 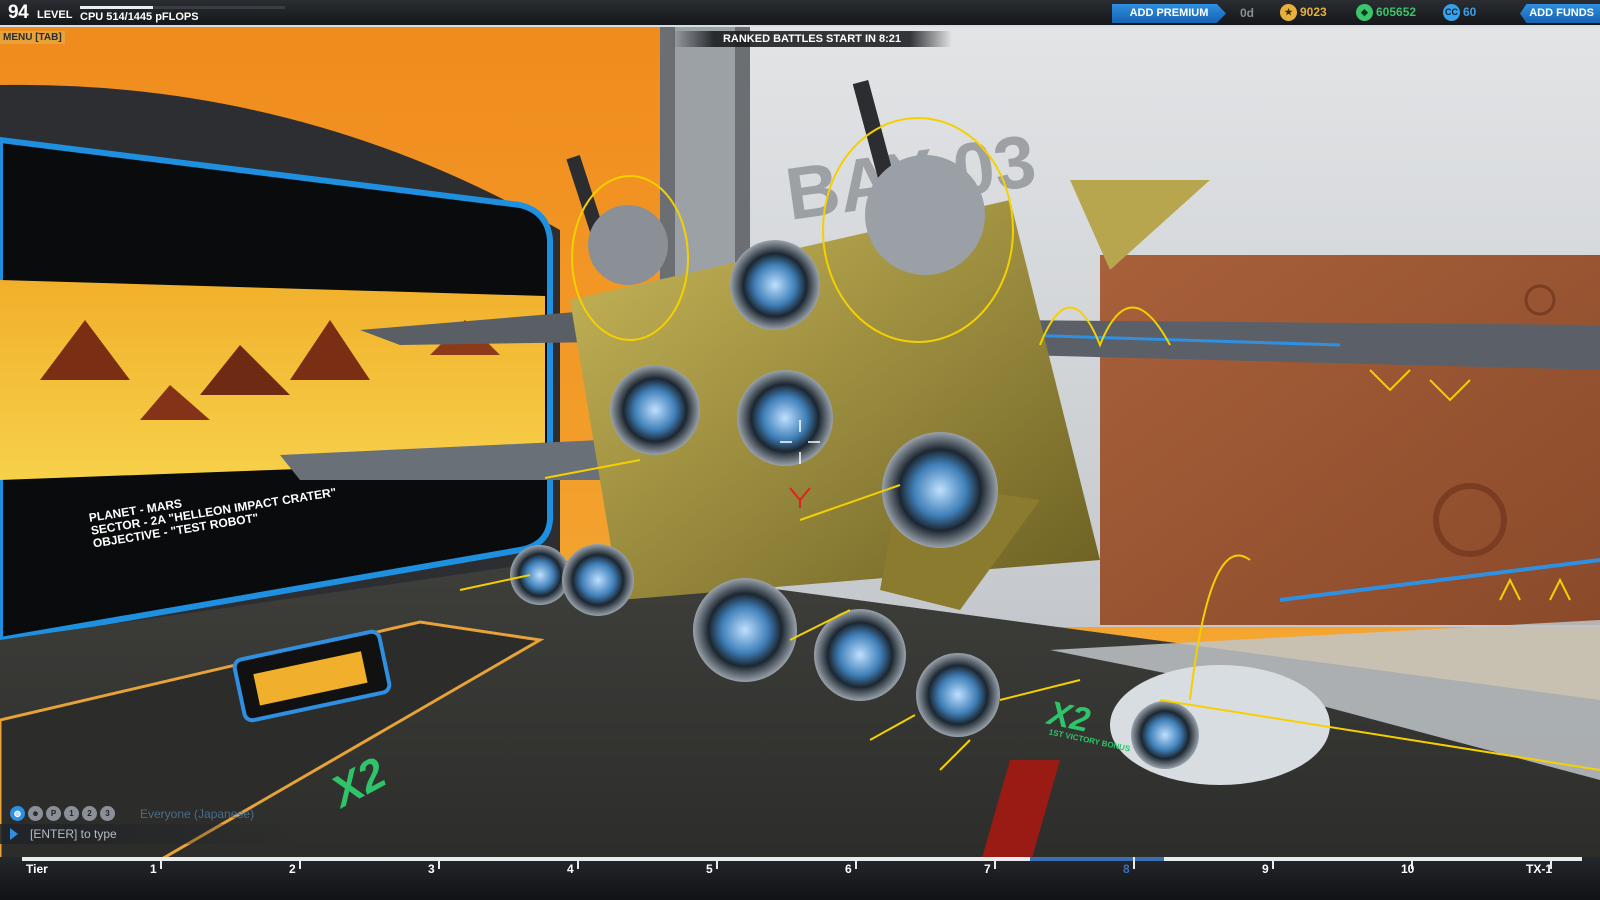 I want to click on player-level: 94, so click(x=18, y=12).